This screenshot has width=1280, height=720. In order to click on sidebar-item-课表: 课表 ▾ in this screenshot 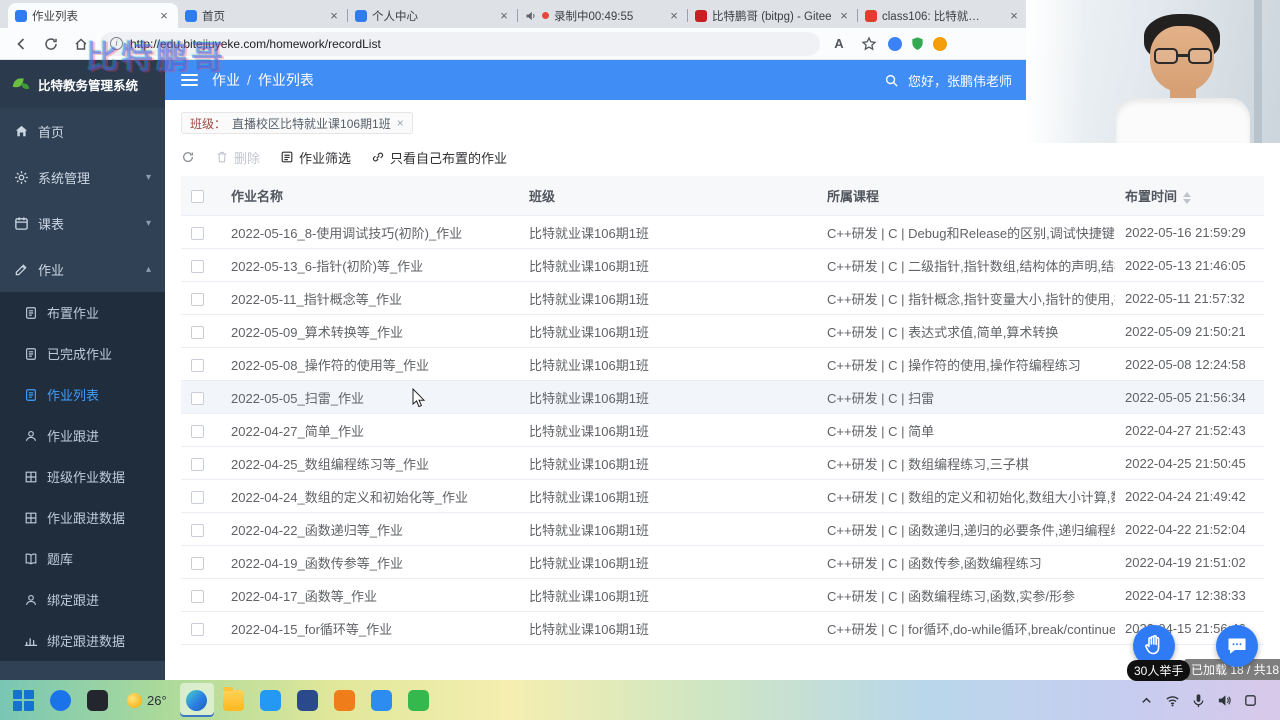, I will do `click(82, 223)`.